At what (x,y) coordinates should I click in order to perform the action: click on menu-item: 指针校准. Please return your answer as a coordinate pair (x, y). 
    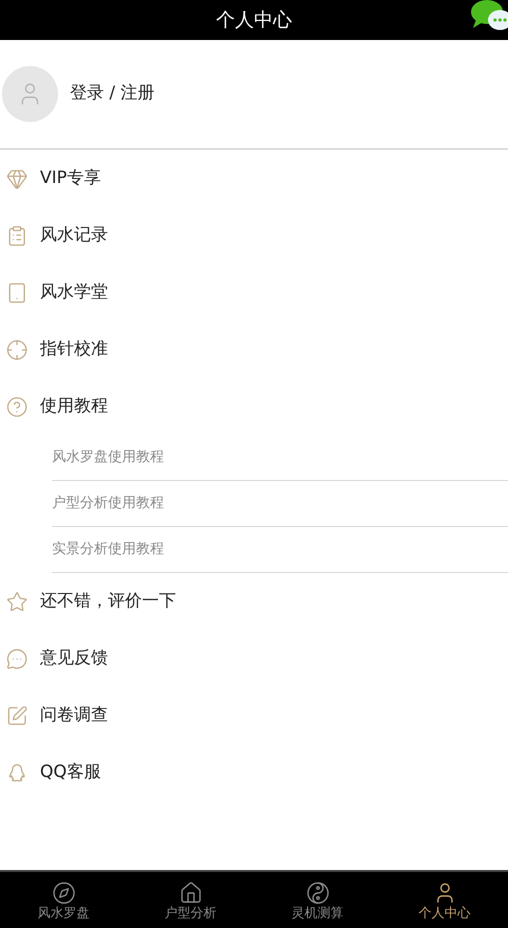
    Looking at the image, I should click on (254, 349).